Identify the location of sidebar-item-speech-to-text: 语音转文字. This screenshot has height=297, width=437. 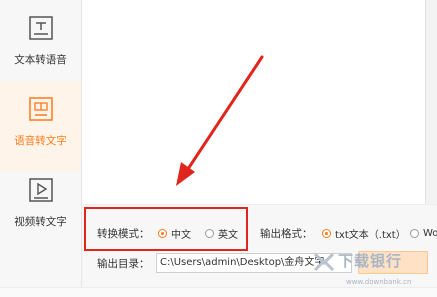
(40, 126).